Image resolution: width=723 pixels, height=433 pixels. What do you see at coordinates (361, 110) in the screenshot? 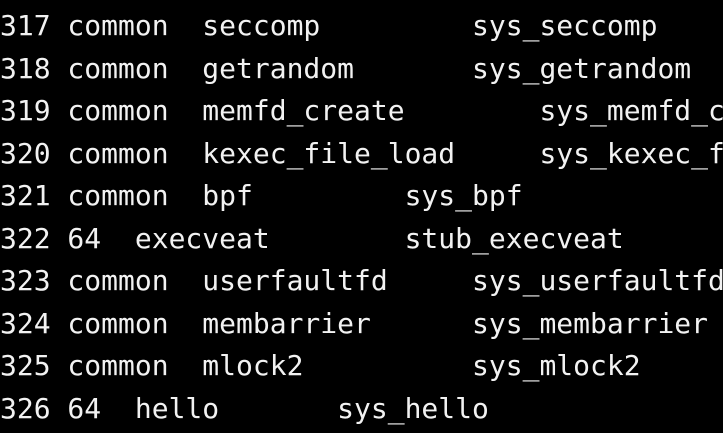
I see `terminal-line: 319 common memfd_create sys_memfd_create` at bounding box center [361, 110].